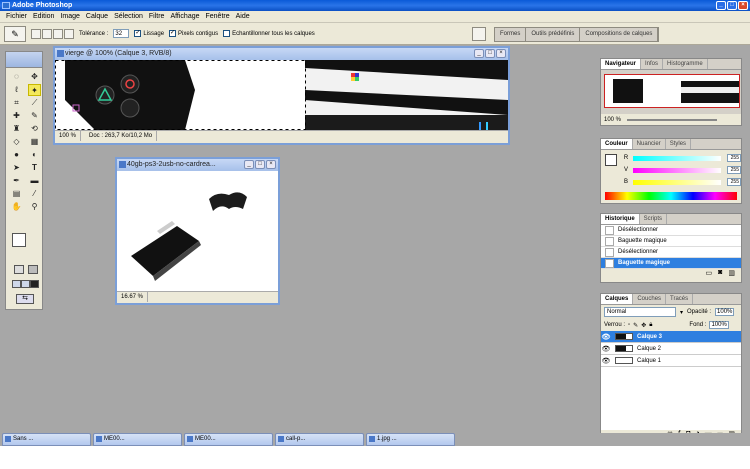 This screenshot has height=469, width=750. Describe the element at coordinates (640, 312) in the screenshot. I see `blend-mode-select: Normal` at that location.